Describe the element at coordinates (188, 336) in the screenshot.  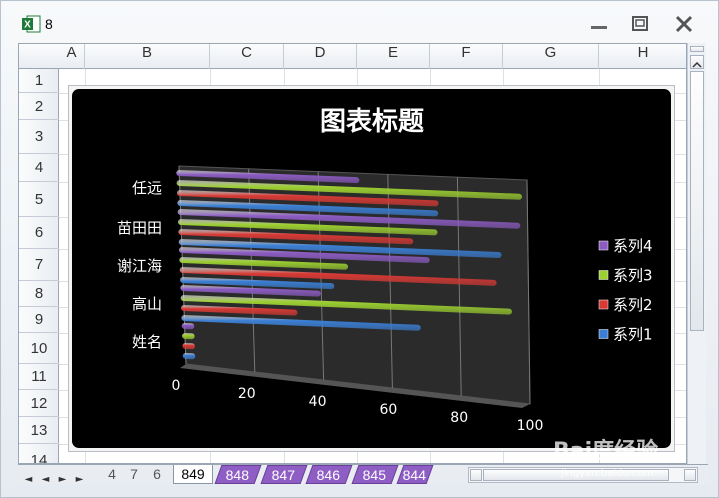
I see `bar-系列3` at that location.